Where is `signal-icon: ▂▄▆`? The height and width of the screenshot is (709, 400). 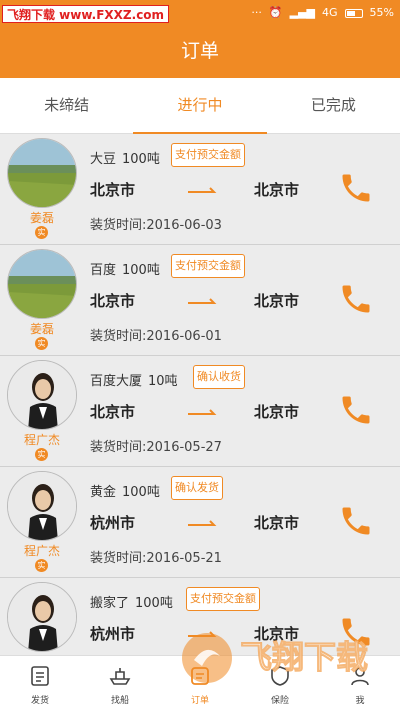 signal-icon: ▂▄▆ is located at coordinates (302, 12).